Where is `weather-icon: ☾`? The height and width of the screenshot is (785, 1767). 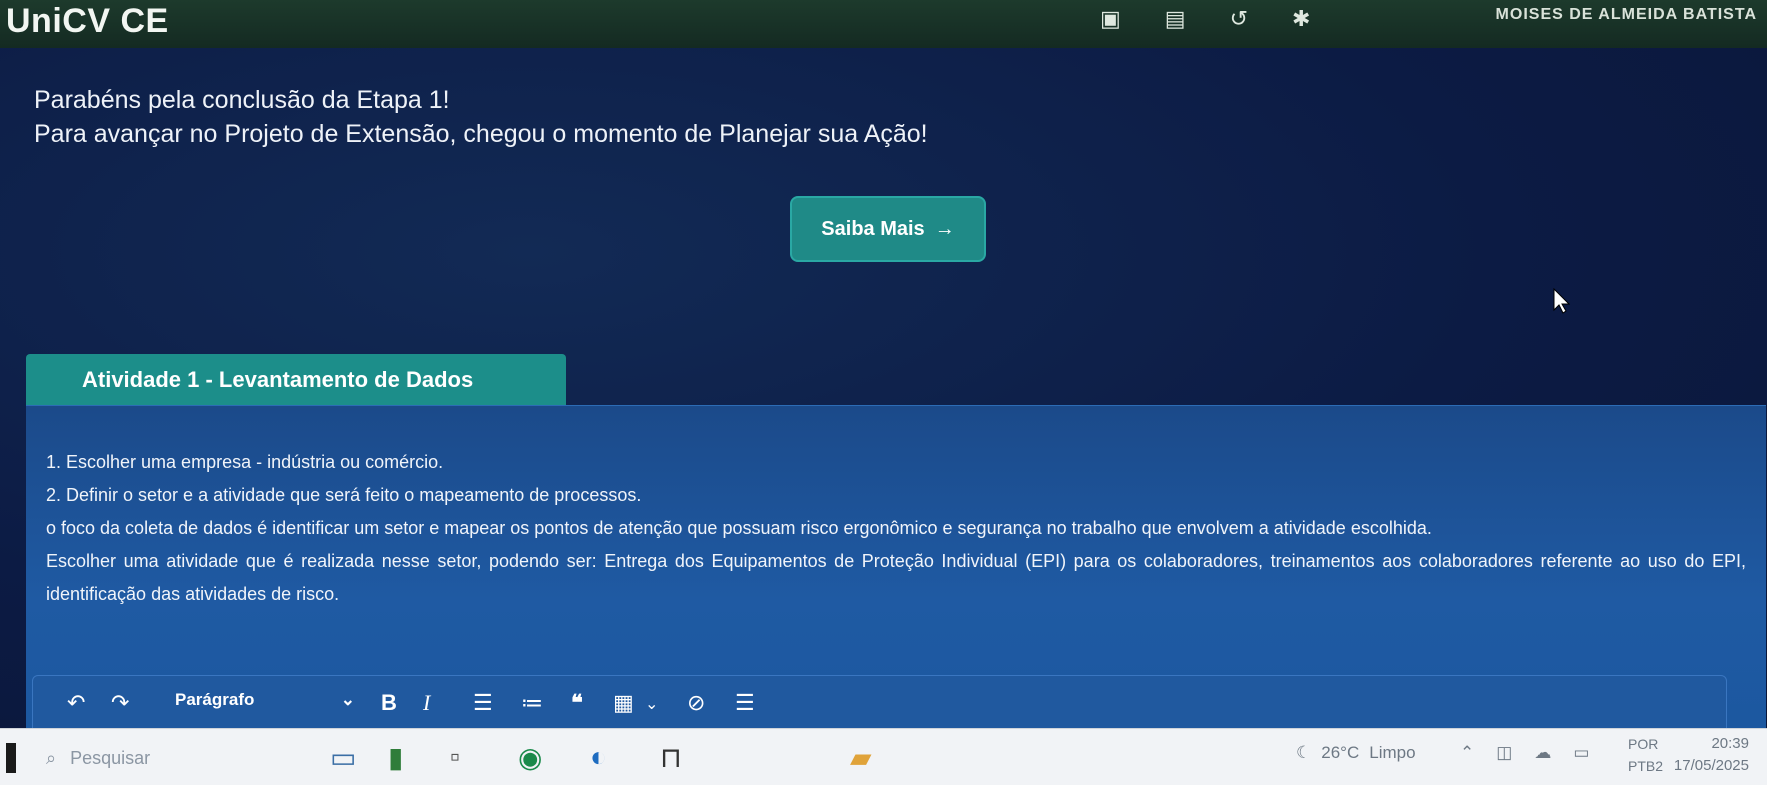
weather-icon: ☾ is located at coordinates (1304, 752).